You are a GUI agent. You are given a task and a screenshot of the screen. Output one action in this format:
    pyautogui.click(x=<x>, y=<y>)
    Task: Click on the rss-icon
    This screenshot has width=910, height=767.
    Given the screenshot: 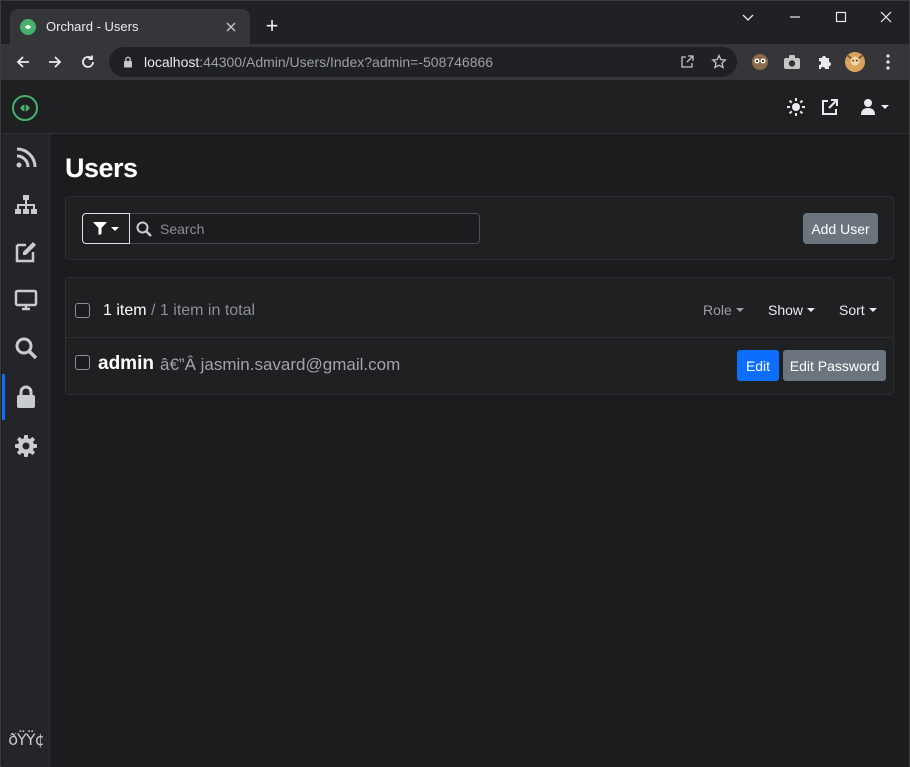 What is the action you would take?
    pyautogui.click(x=26, y=157)
    